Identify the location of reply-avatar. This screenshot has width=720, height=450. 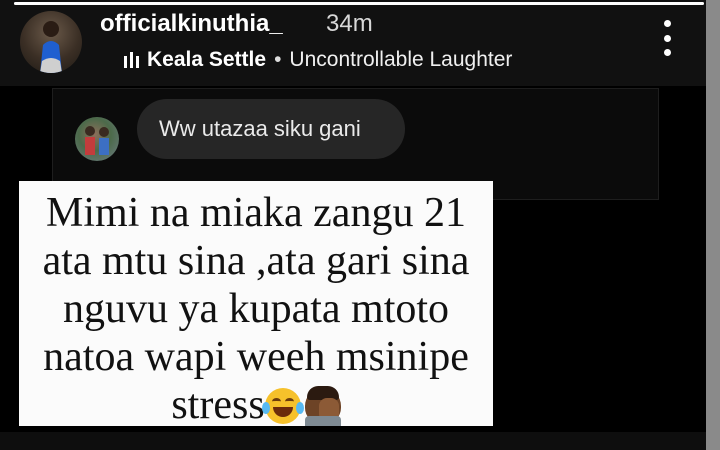
(97, 139).